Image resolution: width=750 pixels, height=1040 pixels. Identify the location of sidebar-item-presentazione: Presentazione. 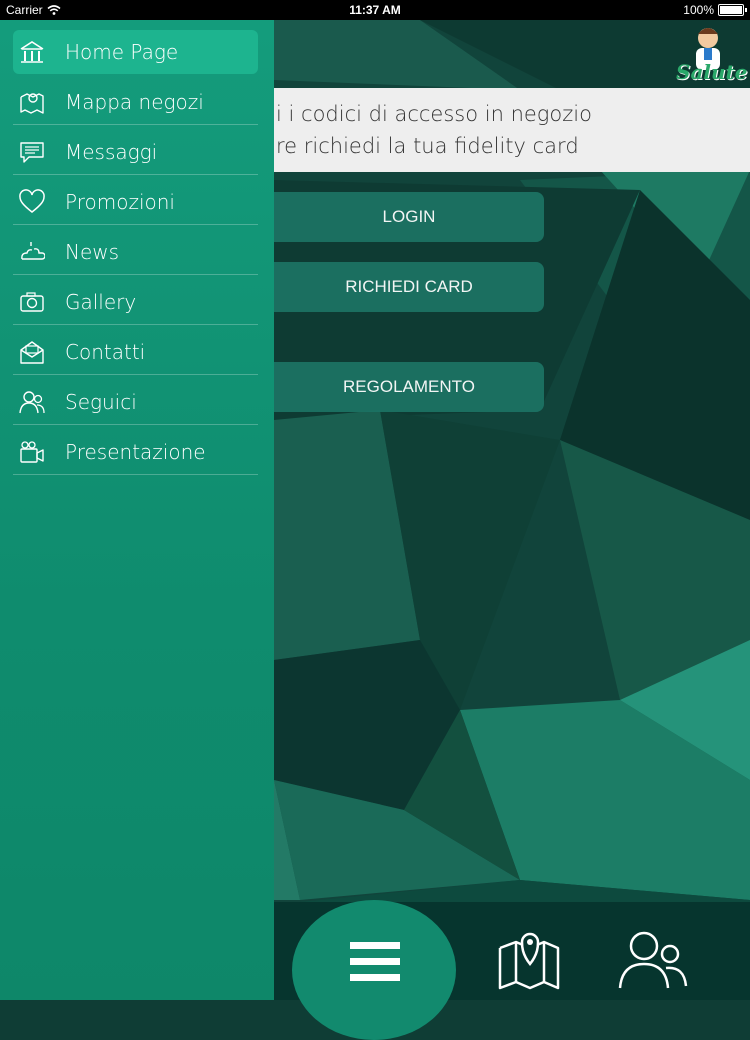
(135, 452).